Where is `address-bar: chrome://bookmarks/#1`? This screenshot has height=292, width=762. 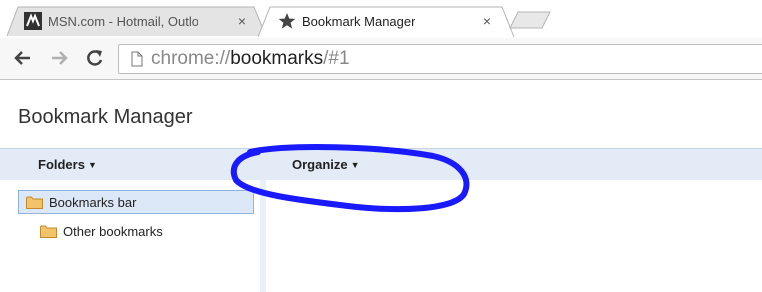
address-bar: chrome://bookmarks/#1 is located at coordinates (440, 59).